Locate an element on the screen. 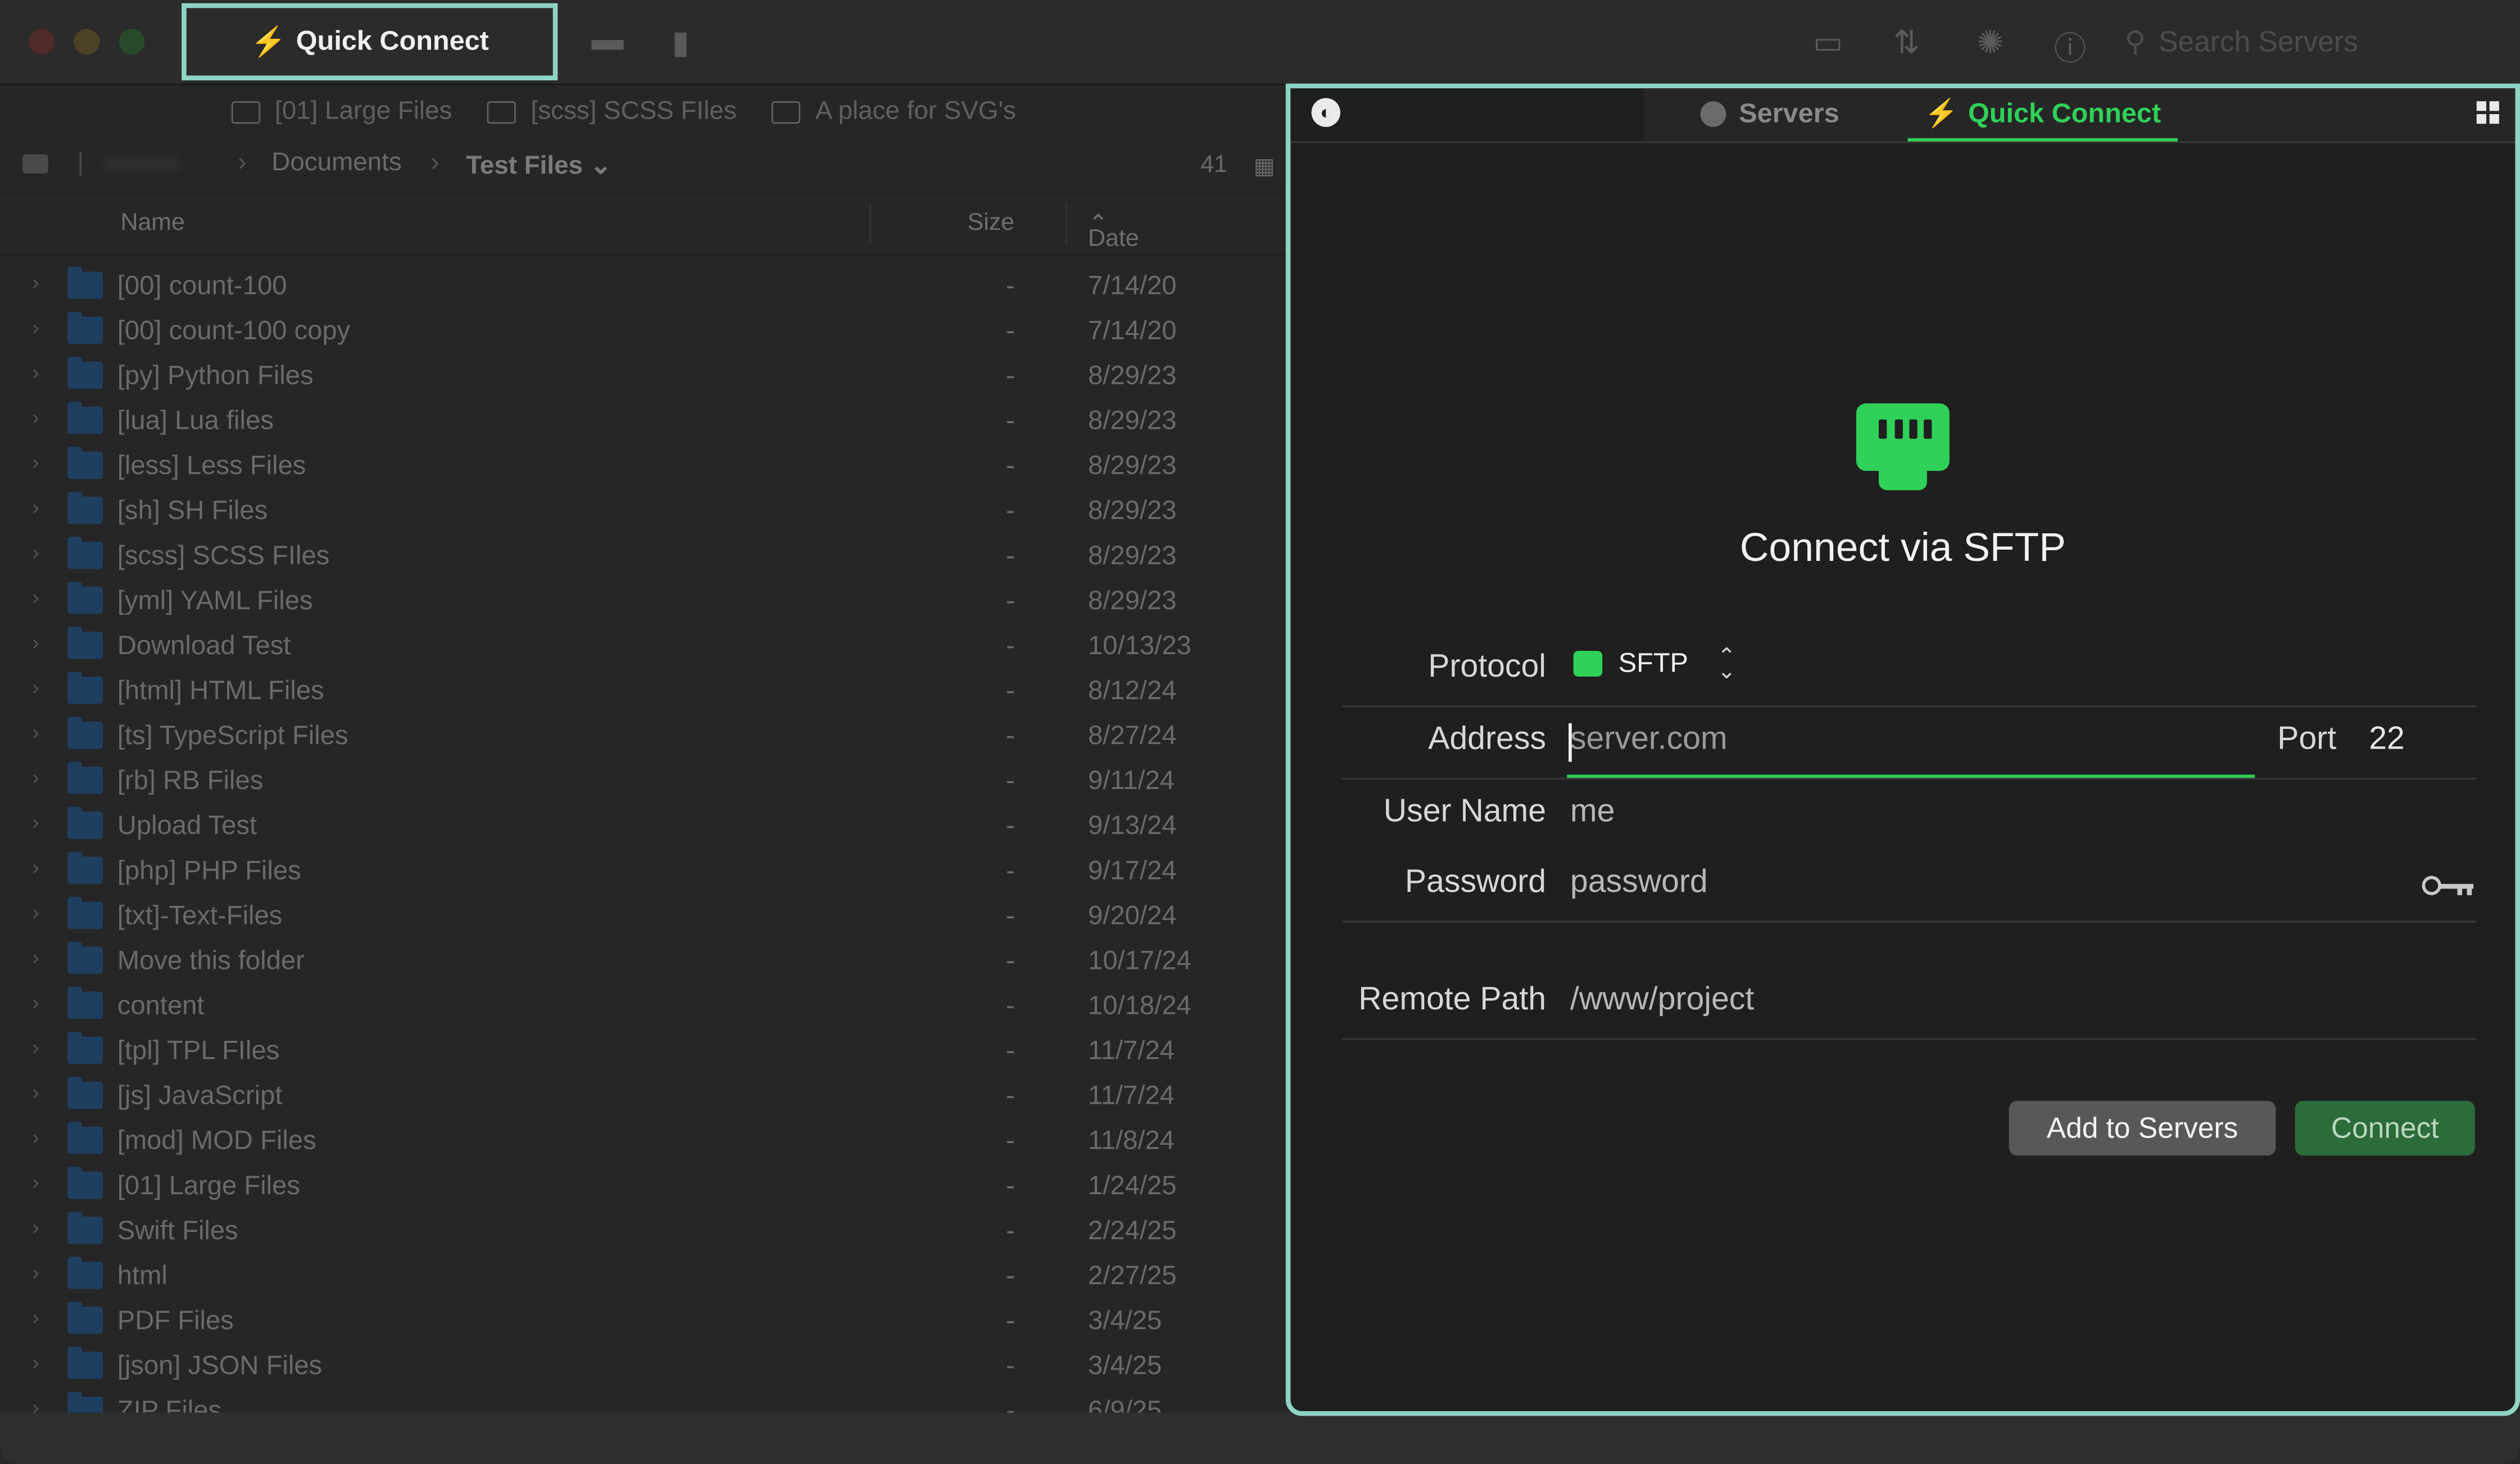 This screenshot has height=1464, width=2520. table-row: › [00] count-100 - 7/14/20 is located at coordinates (643, 286).